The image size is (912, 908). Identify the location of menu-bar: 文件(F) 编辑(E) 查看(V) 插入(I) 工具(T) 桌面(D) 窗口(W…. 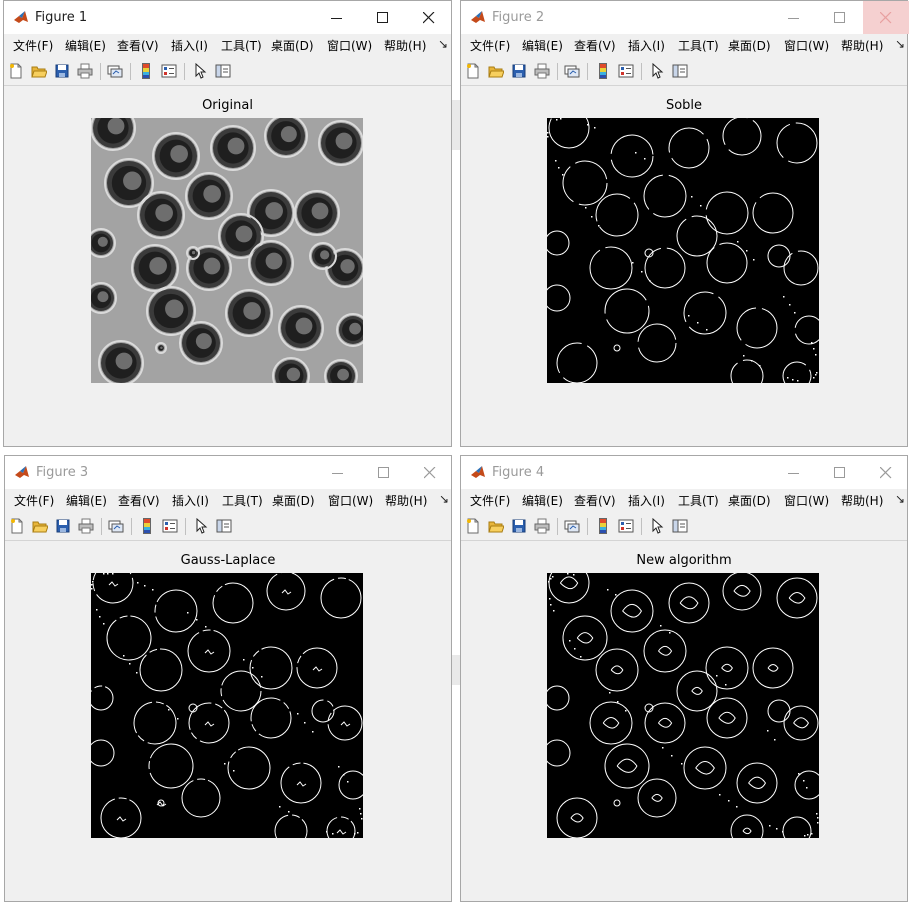
(228, 501).